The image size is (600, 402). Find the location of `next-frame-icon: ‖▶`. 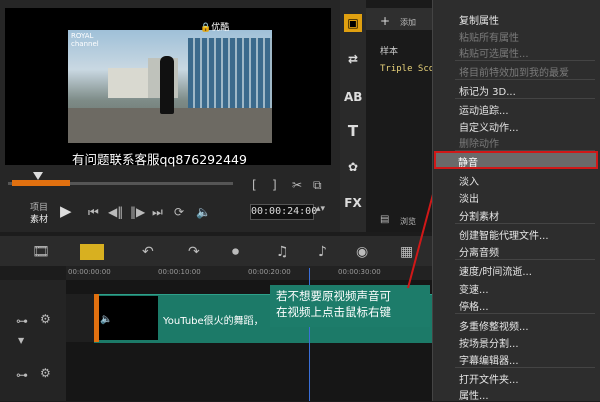

next-frame-icon: ‖▶ is located at coordinates (137, 212).